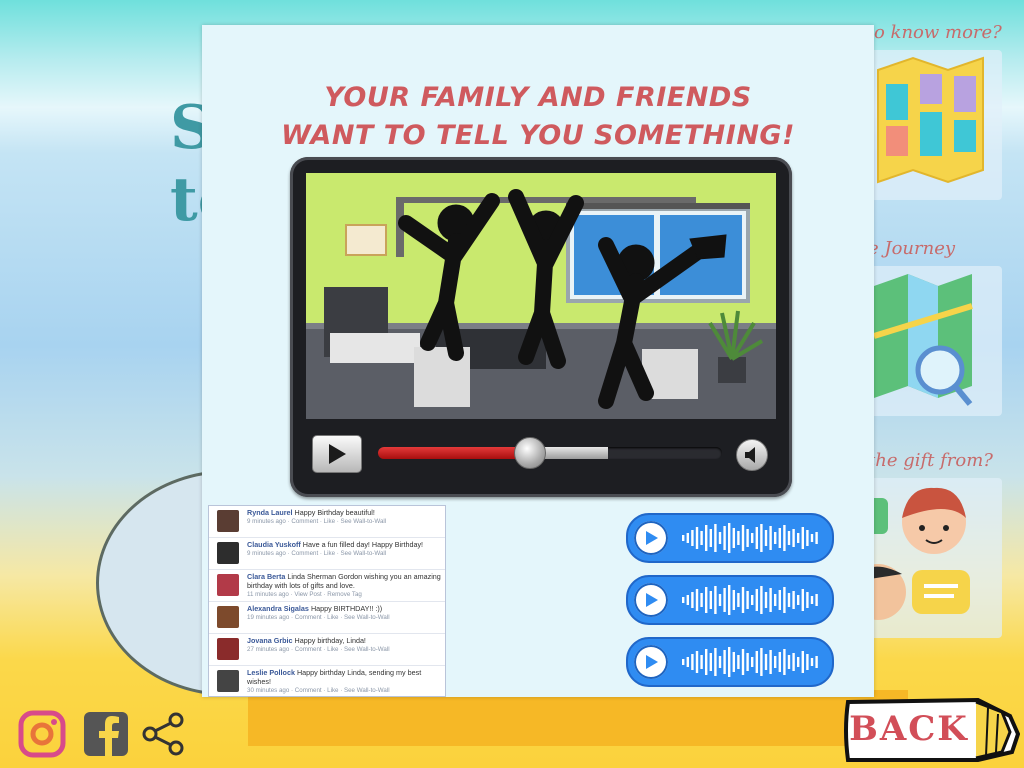 This screenshot has height=768, width=1024. Describe the element at coordinates (454, 453) in the screenshot. I see `video-progress-fill` at that location.